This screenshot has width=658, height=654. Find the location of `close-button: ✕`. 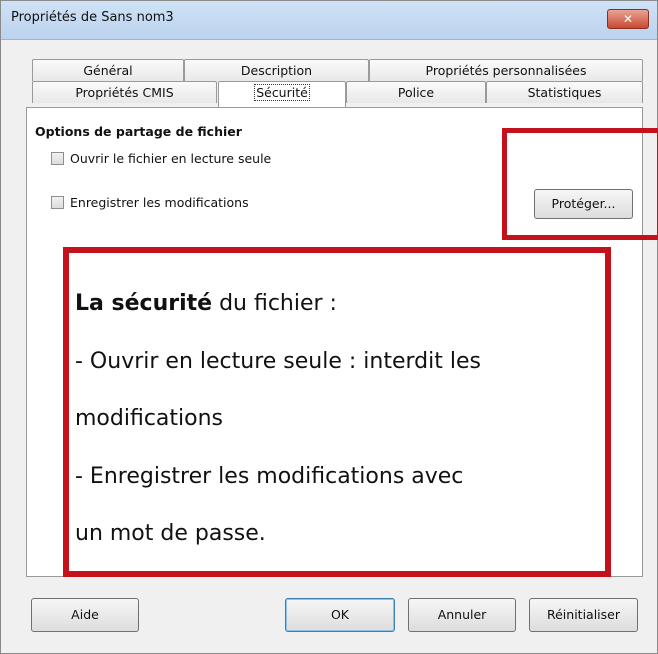

close-button: ✕ is located at coordinates (628, 19).